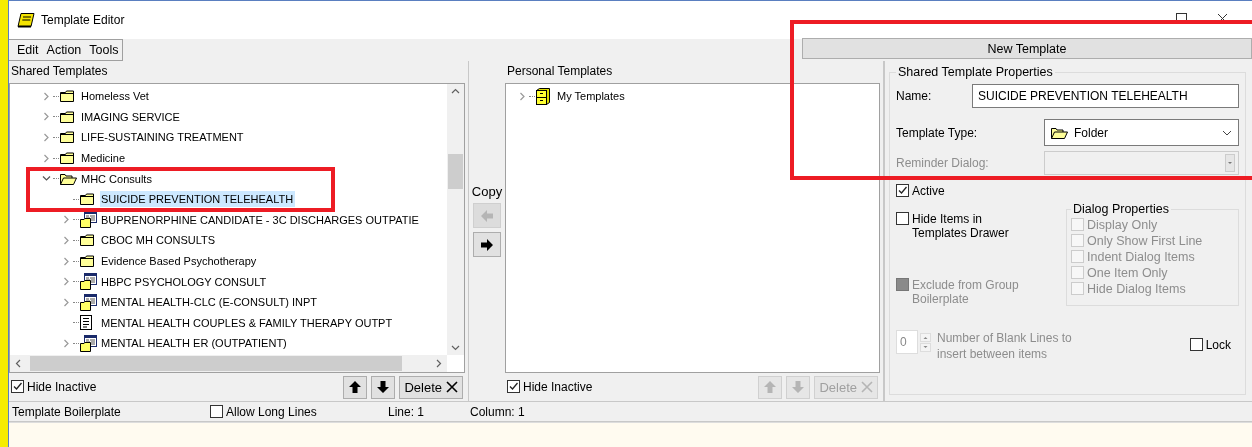 Image resolution: width=1252 pixels, height=447 pixels. What do you see at coordinates (1122, 225) in the screenshot?
I see `checkbox-label: Display Only` at bounding box center [1122, 225].